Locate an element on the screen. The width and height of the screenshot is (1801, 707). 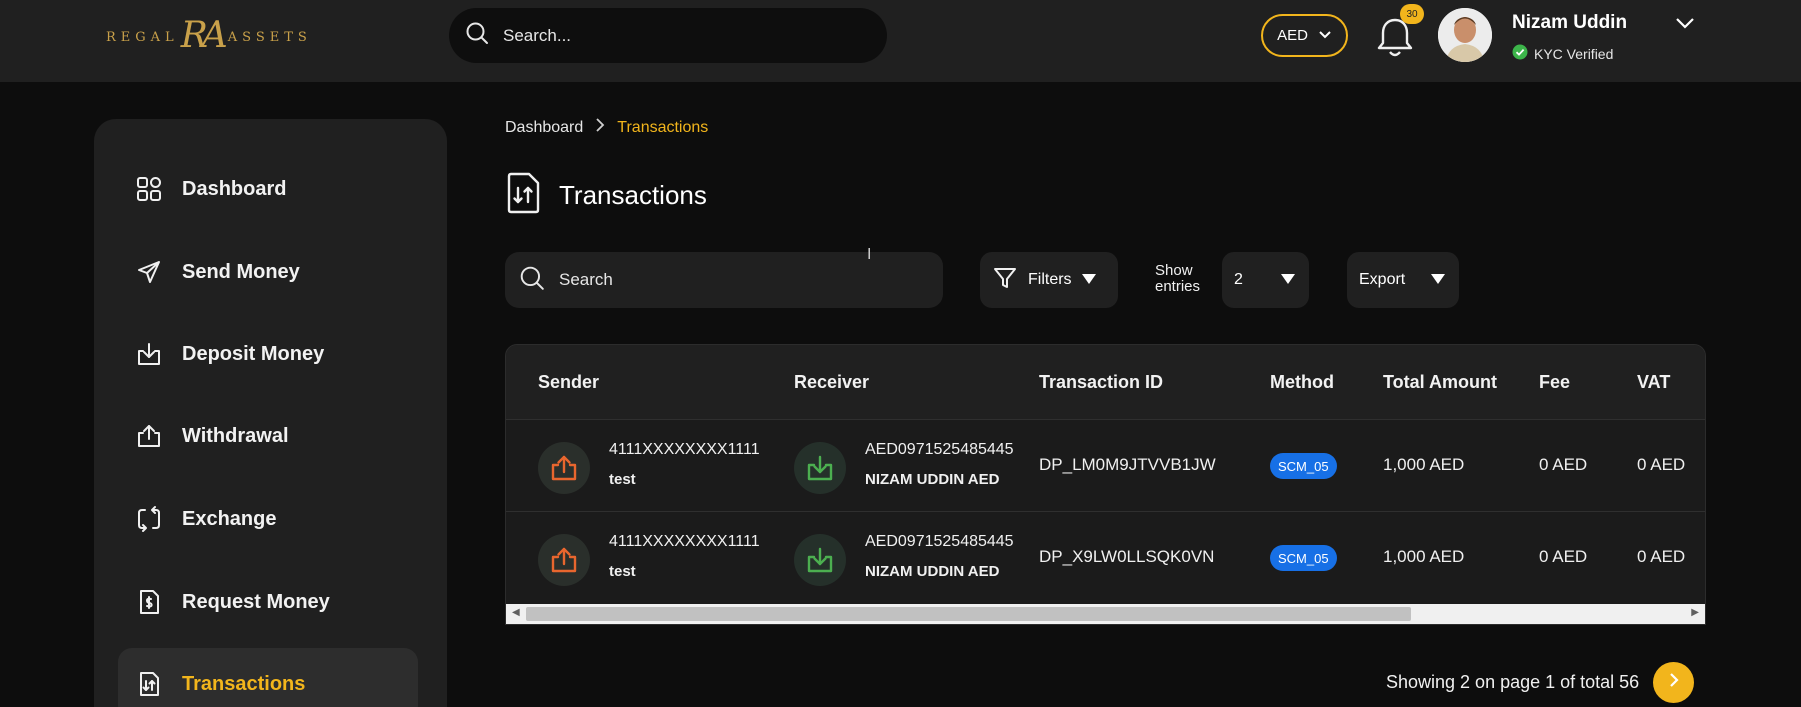
column-header-total-amount: Total Amount is located at coordinates (1440, 382).